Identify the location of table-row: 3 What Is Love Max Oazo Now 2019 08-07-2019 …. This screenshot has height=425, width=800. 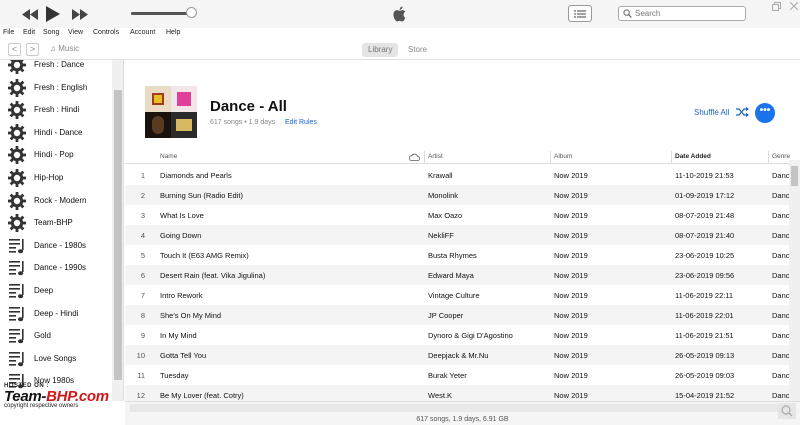
(462, 215).